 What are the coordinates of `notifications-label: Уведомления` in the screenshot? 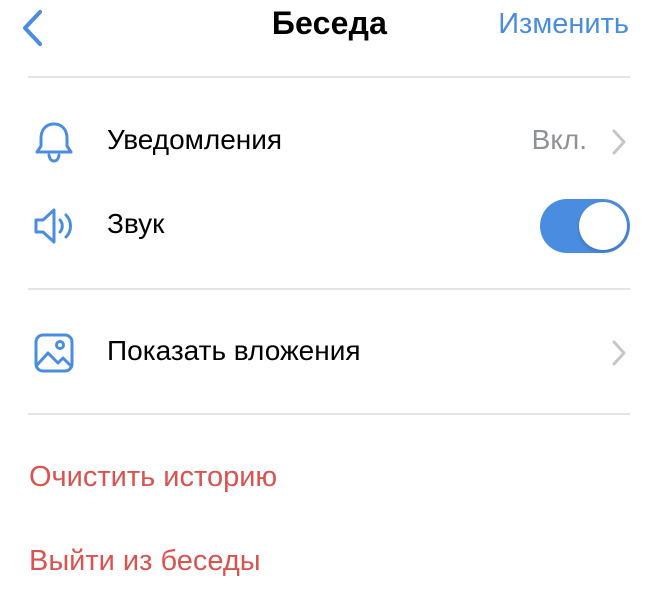 It's located at (195, 139).